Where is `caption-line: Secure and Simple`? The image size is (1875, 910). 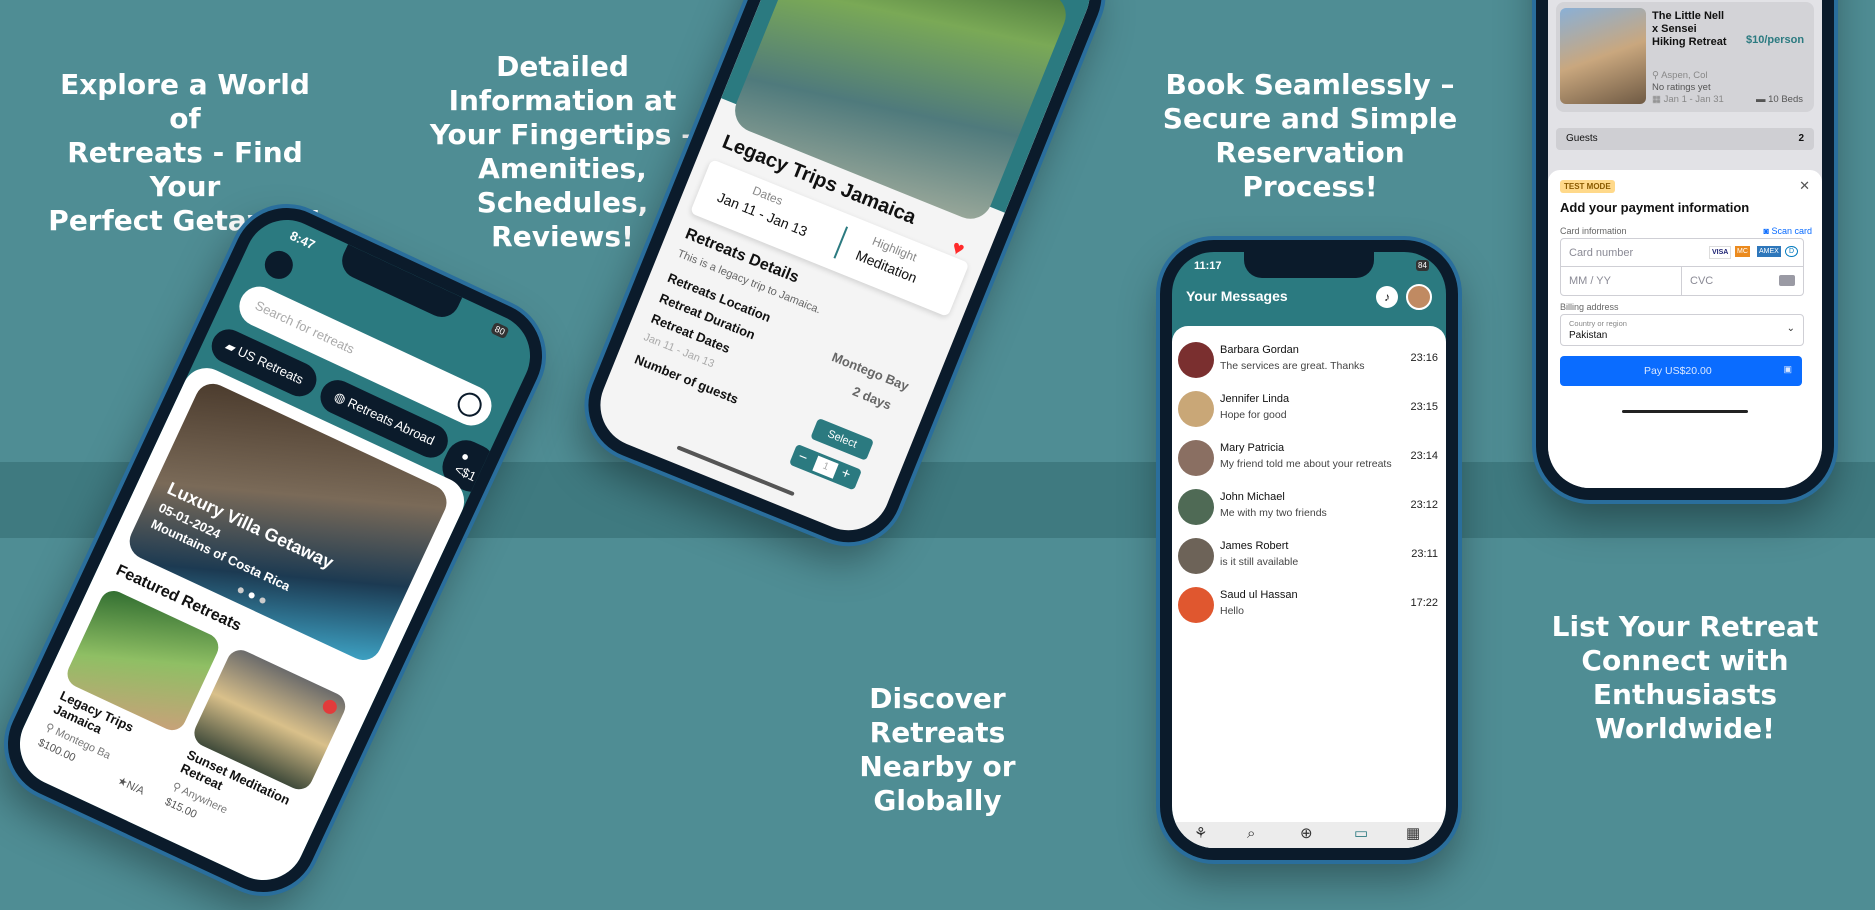 caption-line: Secure and Simple is located at coordinates (1310, 118).